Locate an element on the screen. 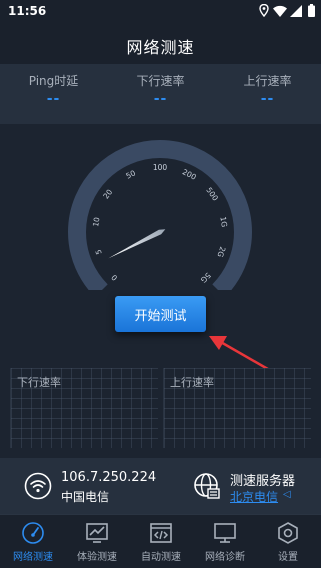 The height and width of the screenshot is (568, 321). chart-icon is located at coordinates (97, 533).